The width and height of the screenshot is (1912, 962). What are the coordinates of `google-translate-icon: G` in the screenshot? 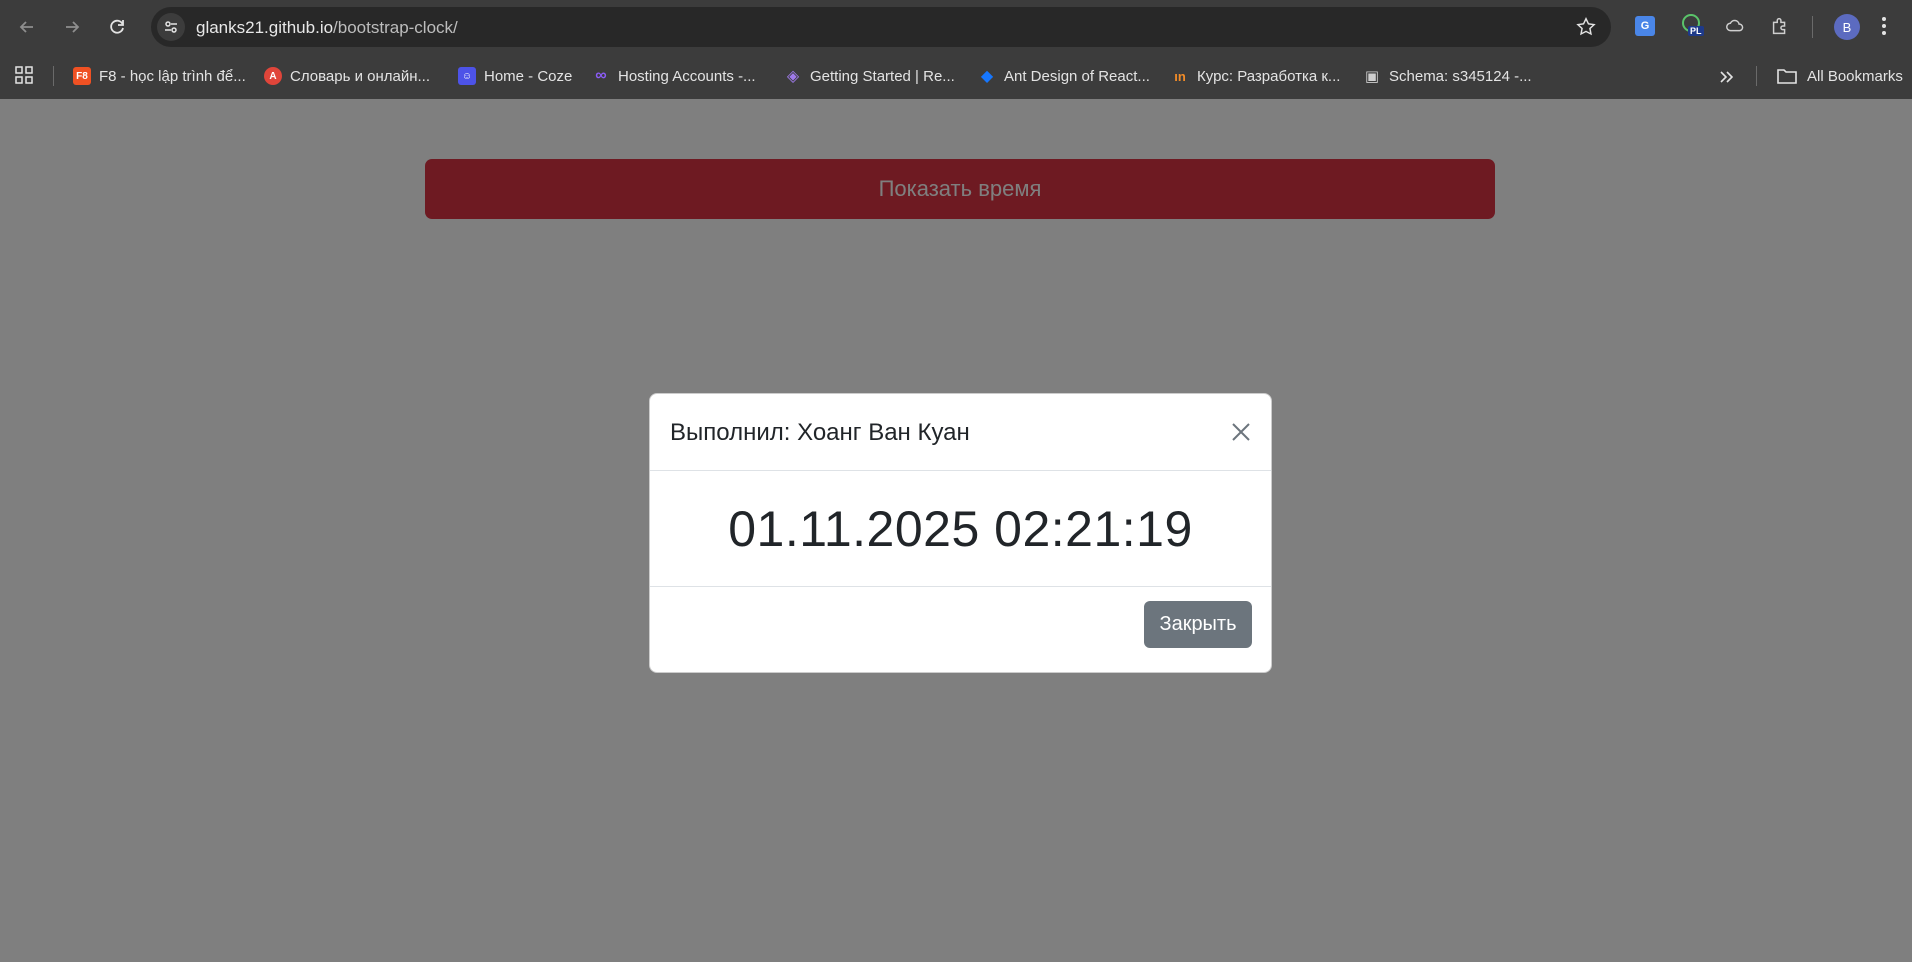 It's located at (1645, 26).